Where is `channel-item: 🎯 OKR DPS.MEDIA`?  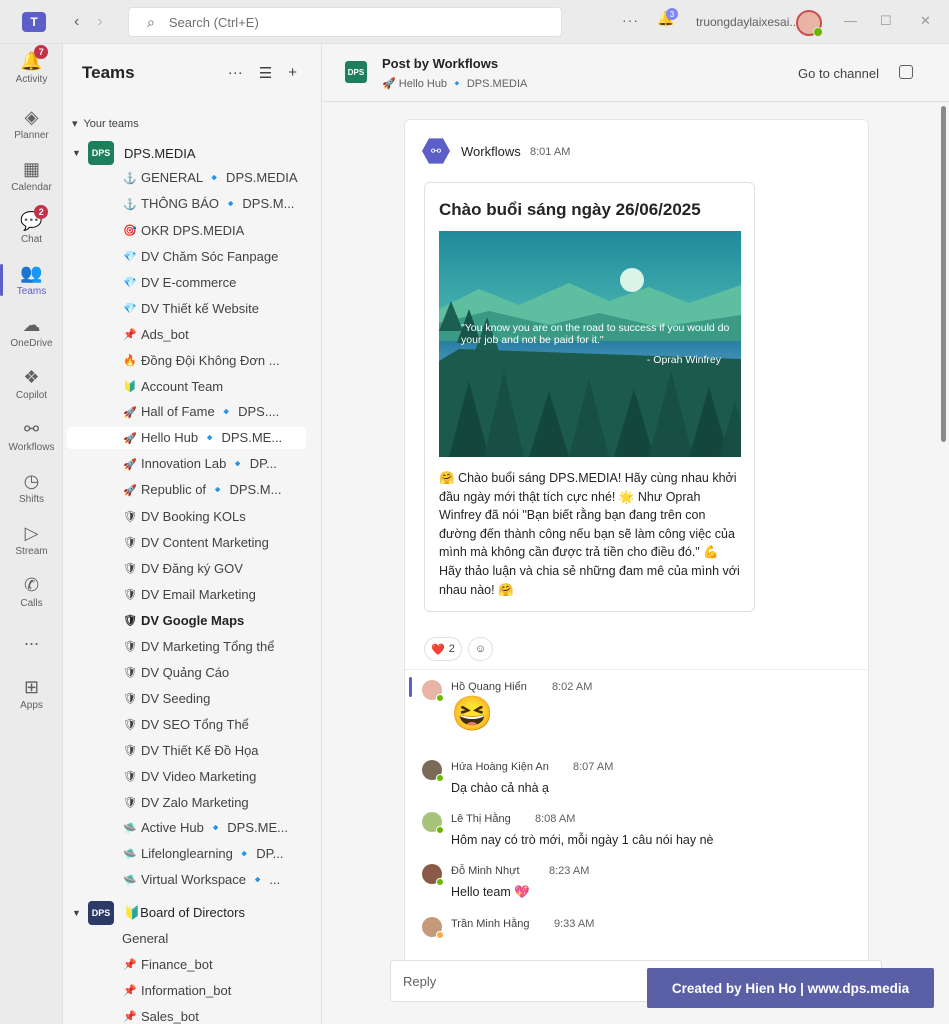 channel-item: 🎯 OKR DPS.MEDIA is located at coordinates (214, 230).